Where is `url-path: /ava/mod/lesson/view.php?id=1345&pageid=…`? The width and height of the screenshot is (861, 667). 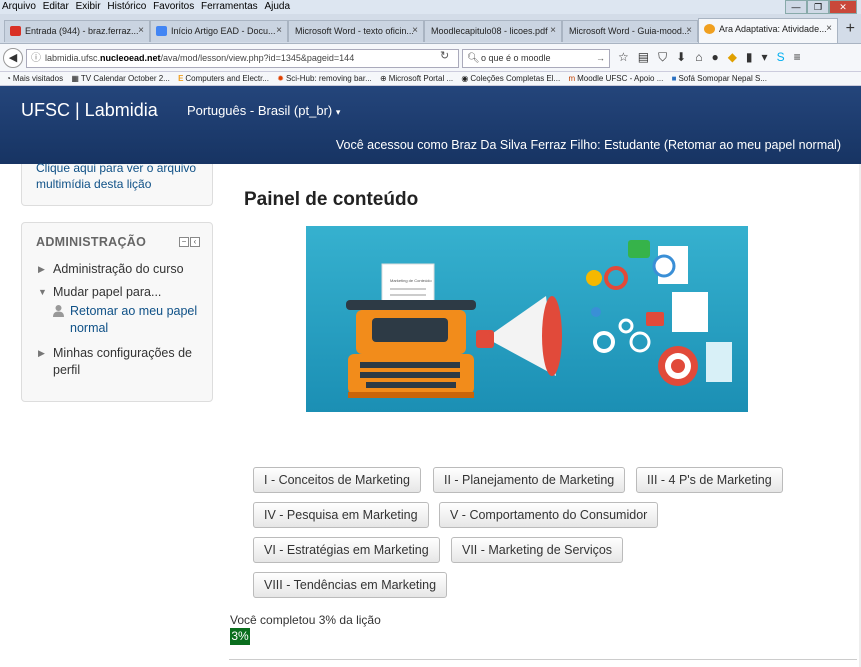
url-path: /ava/mod/lesson/view.php?id=1345&pageid=… is located at coordinates (257, 58).